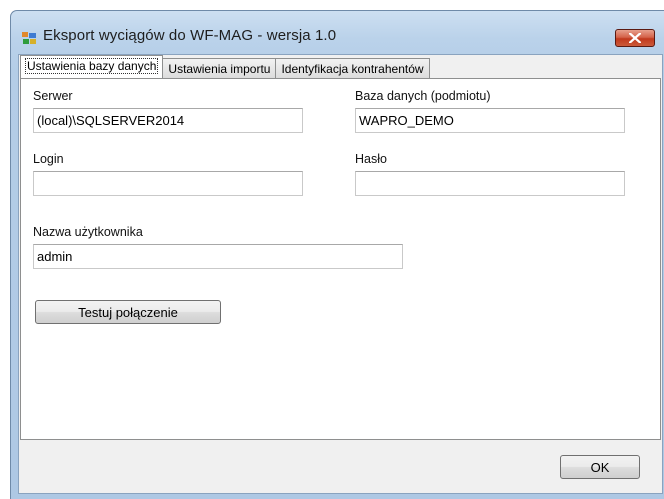 This screenshot has height=499, width=664. Describe the element at coordinates (490, 120) in the screenshot. I see `database-input` at that location.